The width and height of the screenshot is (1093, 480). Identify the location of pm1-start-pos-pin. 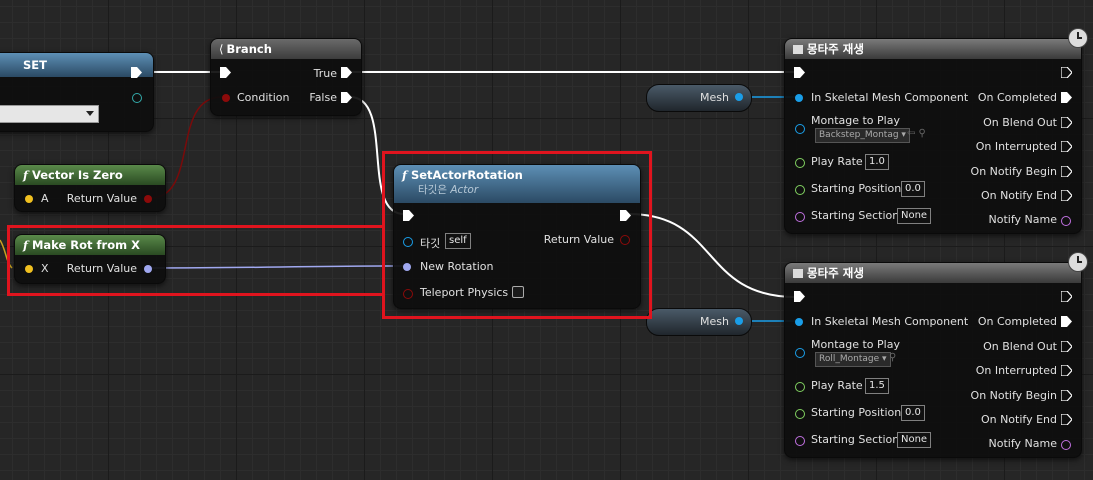
(800, 190).